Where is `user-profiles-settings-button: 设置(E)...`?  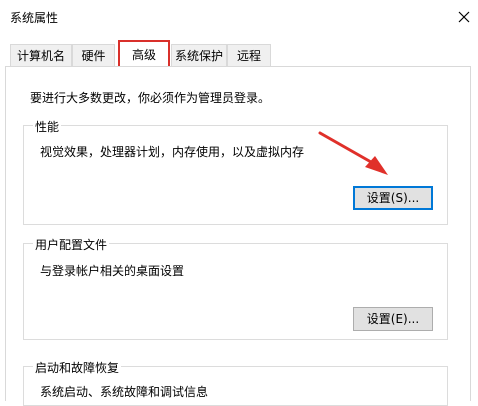
user-profiles-settings-button: 设置(E)... is located at coordinates (393, 319).